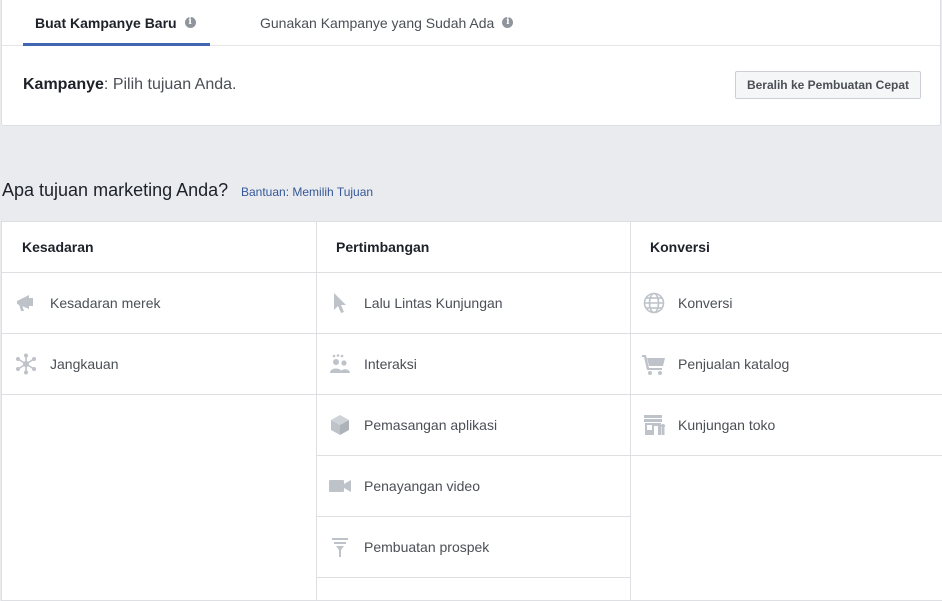 Image resolution: width=942 pixels, height=601 pixels. I want to click on objective-engagement: Interaksi, so click(473, 364).